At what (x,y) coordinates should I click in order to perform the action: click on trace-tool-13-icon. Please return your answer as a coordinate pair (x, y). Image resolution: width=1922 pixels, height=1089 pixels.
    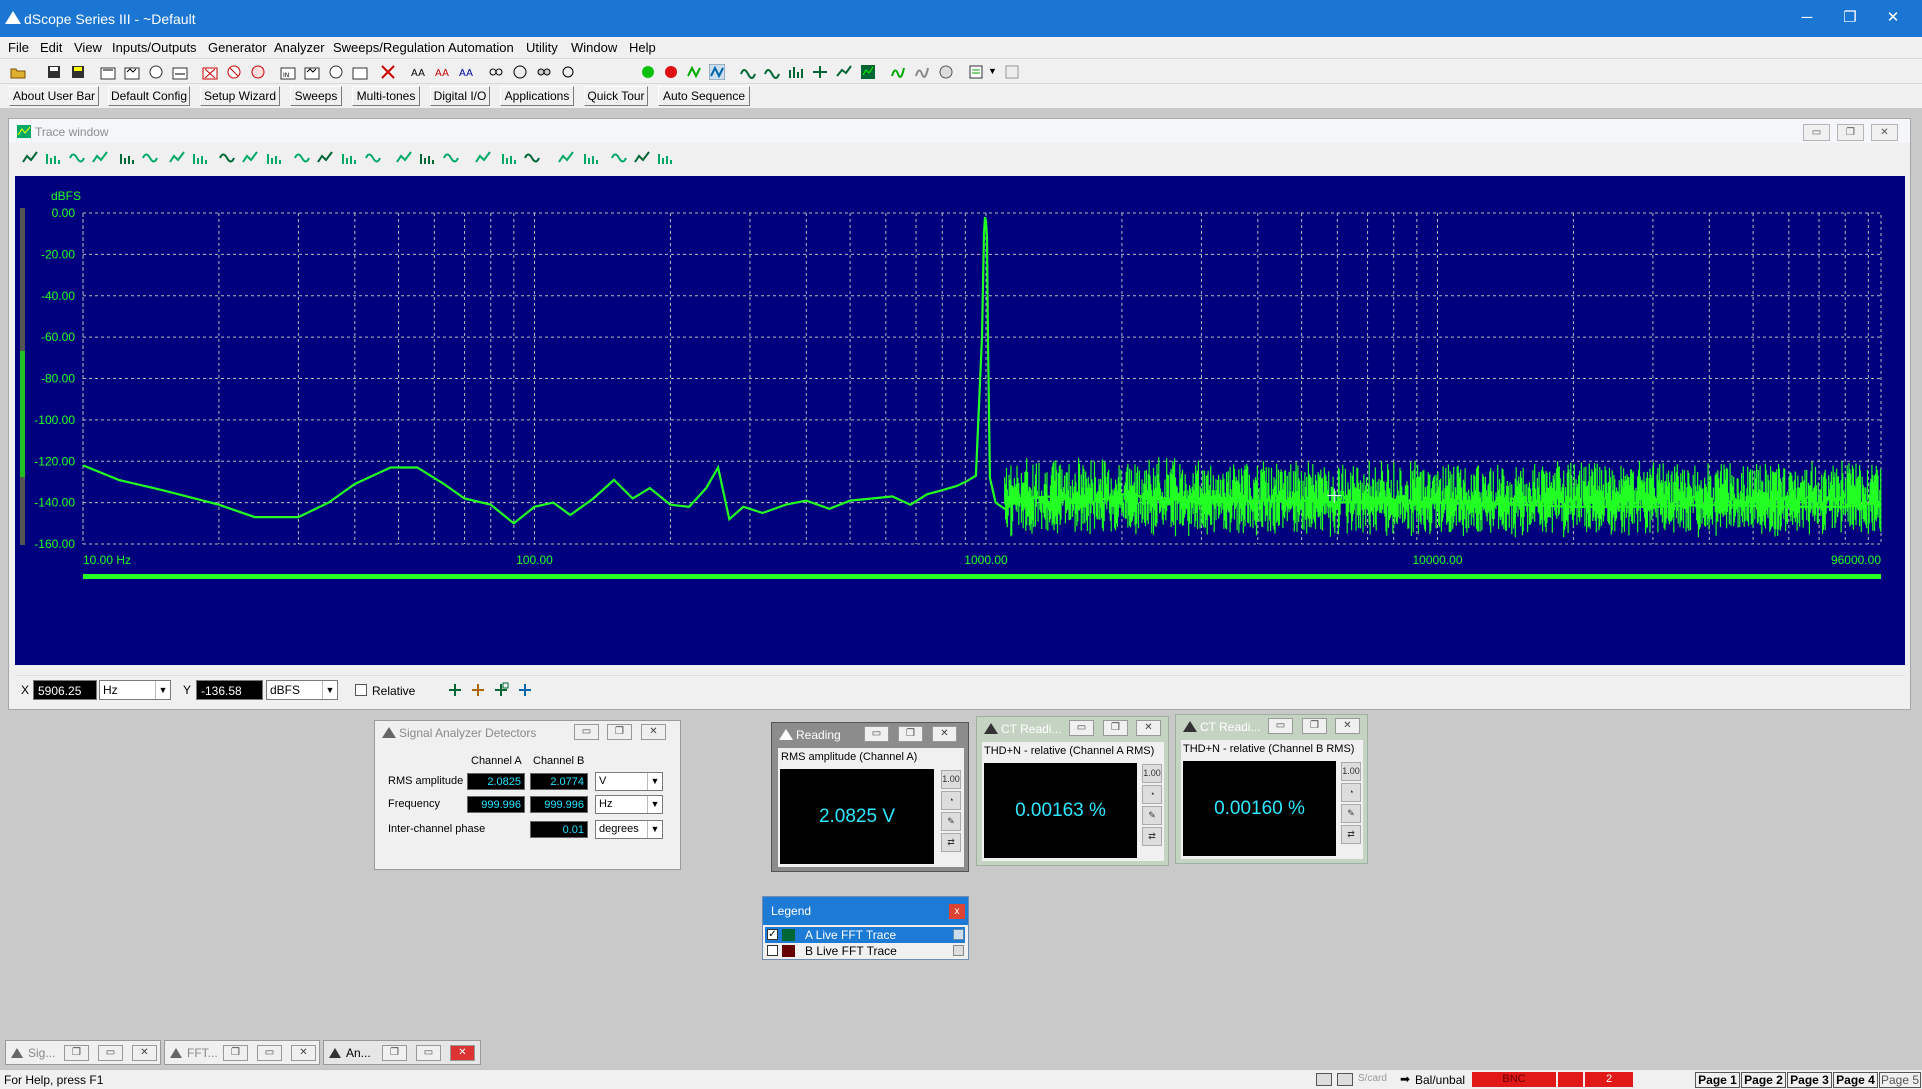
    Looking at the image, I should click on (325, 158).